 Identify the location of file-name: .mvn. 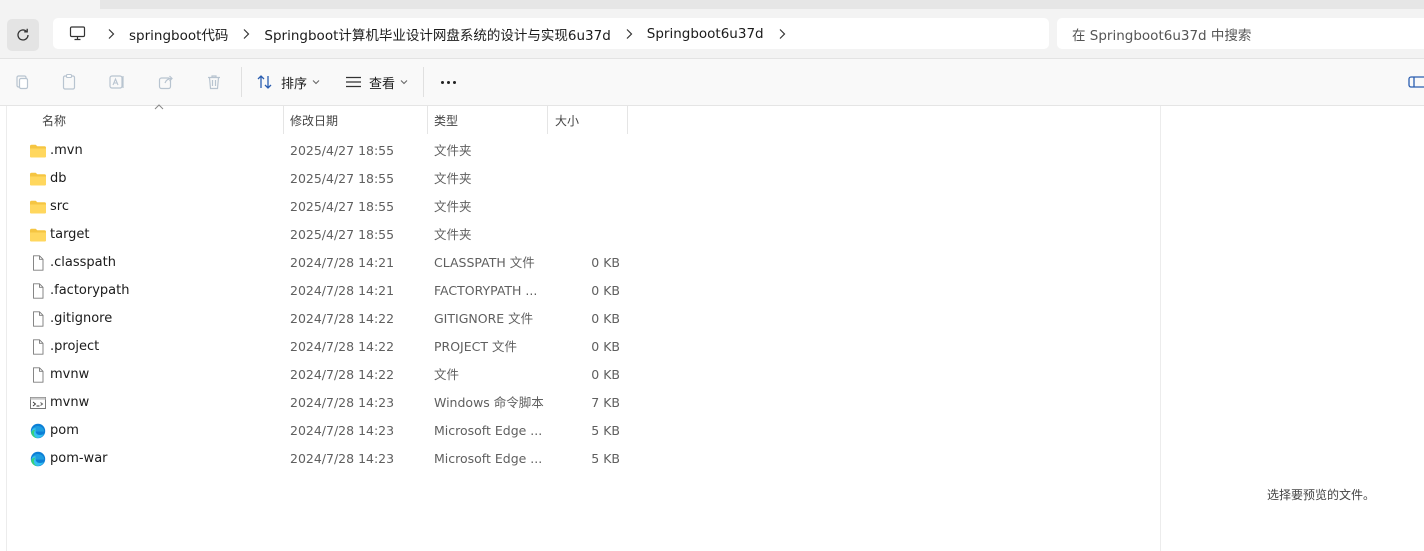
(66, 150).